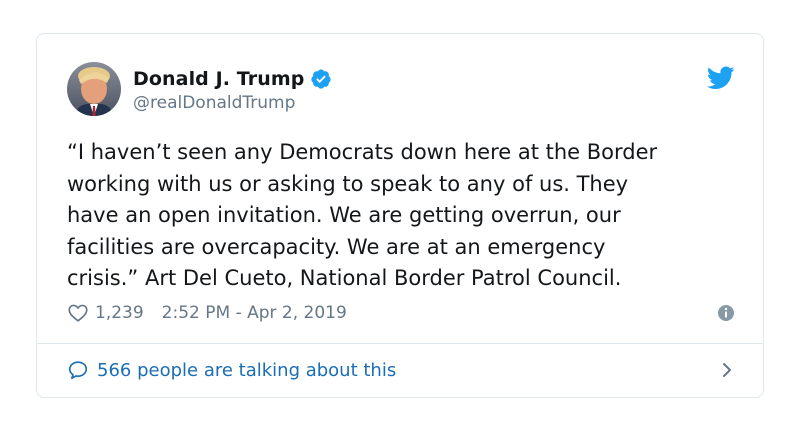 This screenshot has width=800, height=432. What do you see at coordinates (78, 370) in the screenshot?
I see `speech-bubble-icon` at bounding box center [78, 370].